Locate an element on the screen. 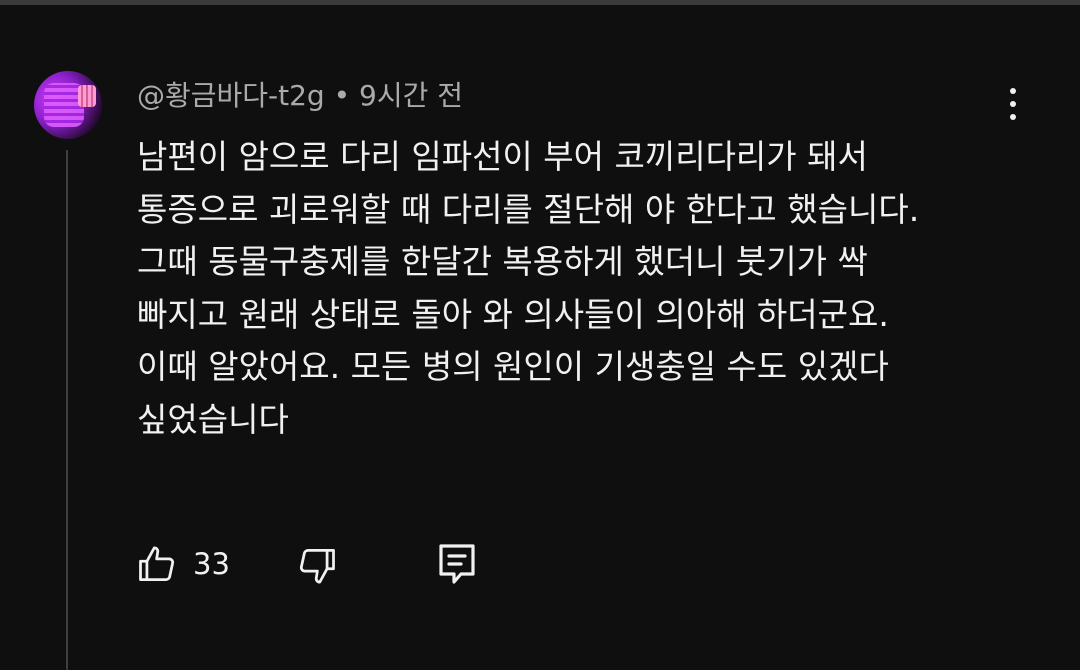  avatar is located at coordinates (68, 105).